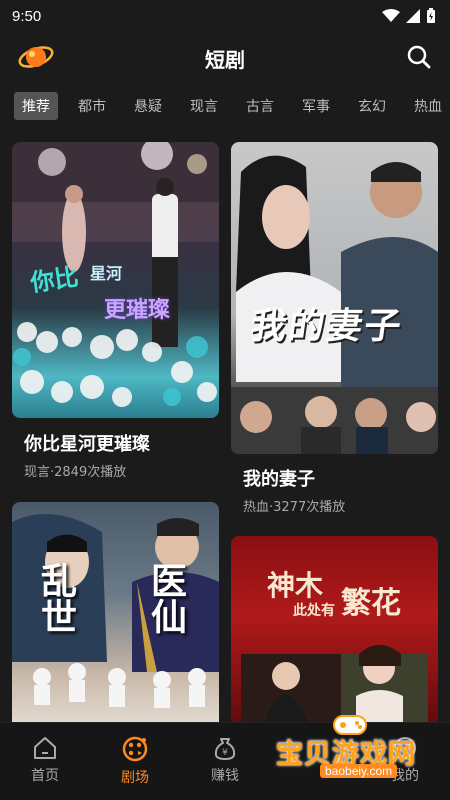  I want to click on tab-urban: 都市, so click(92, 106).